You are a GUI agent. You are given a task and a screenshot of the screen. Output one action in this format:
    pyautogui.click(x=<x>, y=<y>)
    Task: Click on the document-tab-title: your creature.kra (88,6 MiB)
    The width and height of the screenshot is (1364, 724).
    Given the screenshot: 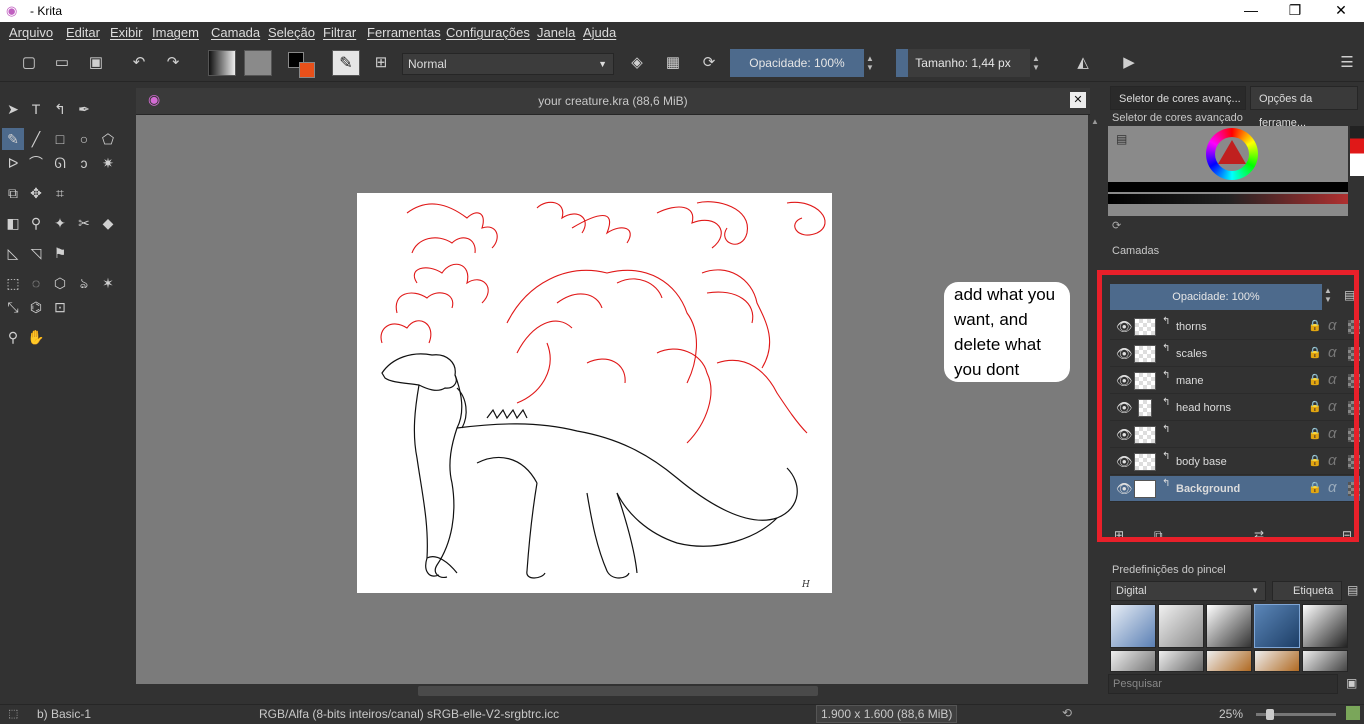 What is the action you would take?
    pyautogui.click(x=613, y=101)
    